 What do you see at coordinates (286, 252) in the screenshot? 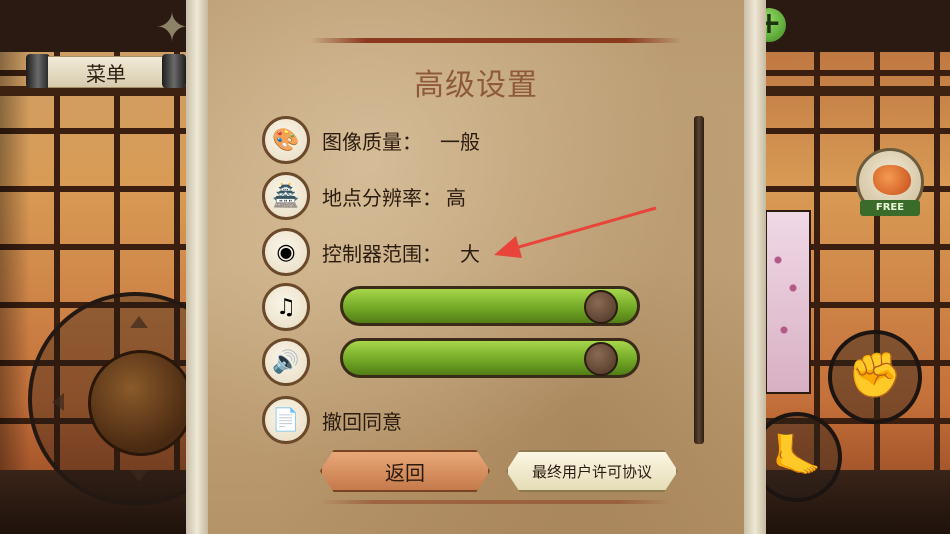
I see `controller-icon: ◉` at bounding box center [286, 252].